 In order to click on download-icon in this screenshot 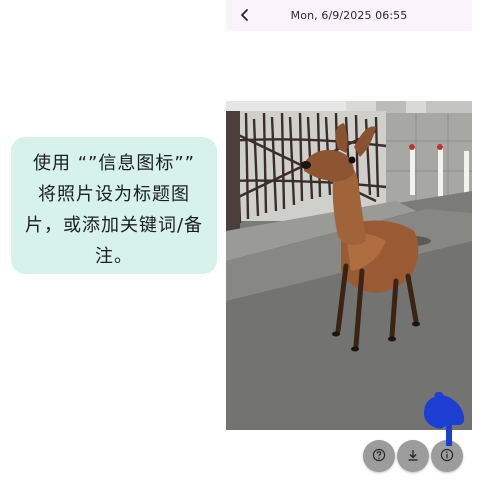, I will do `click(413, 456)`.